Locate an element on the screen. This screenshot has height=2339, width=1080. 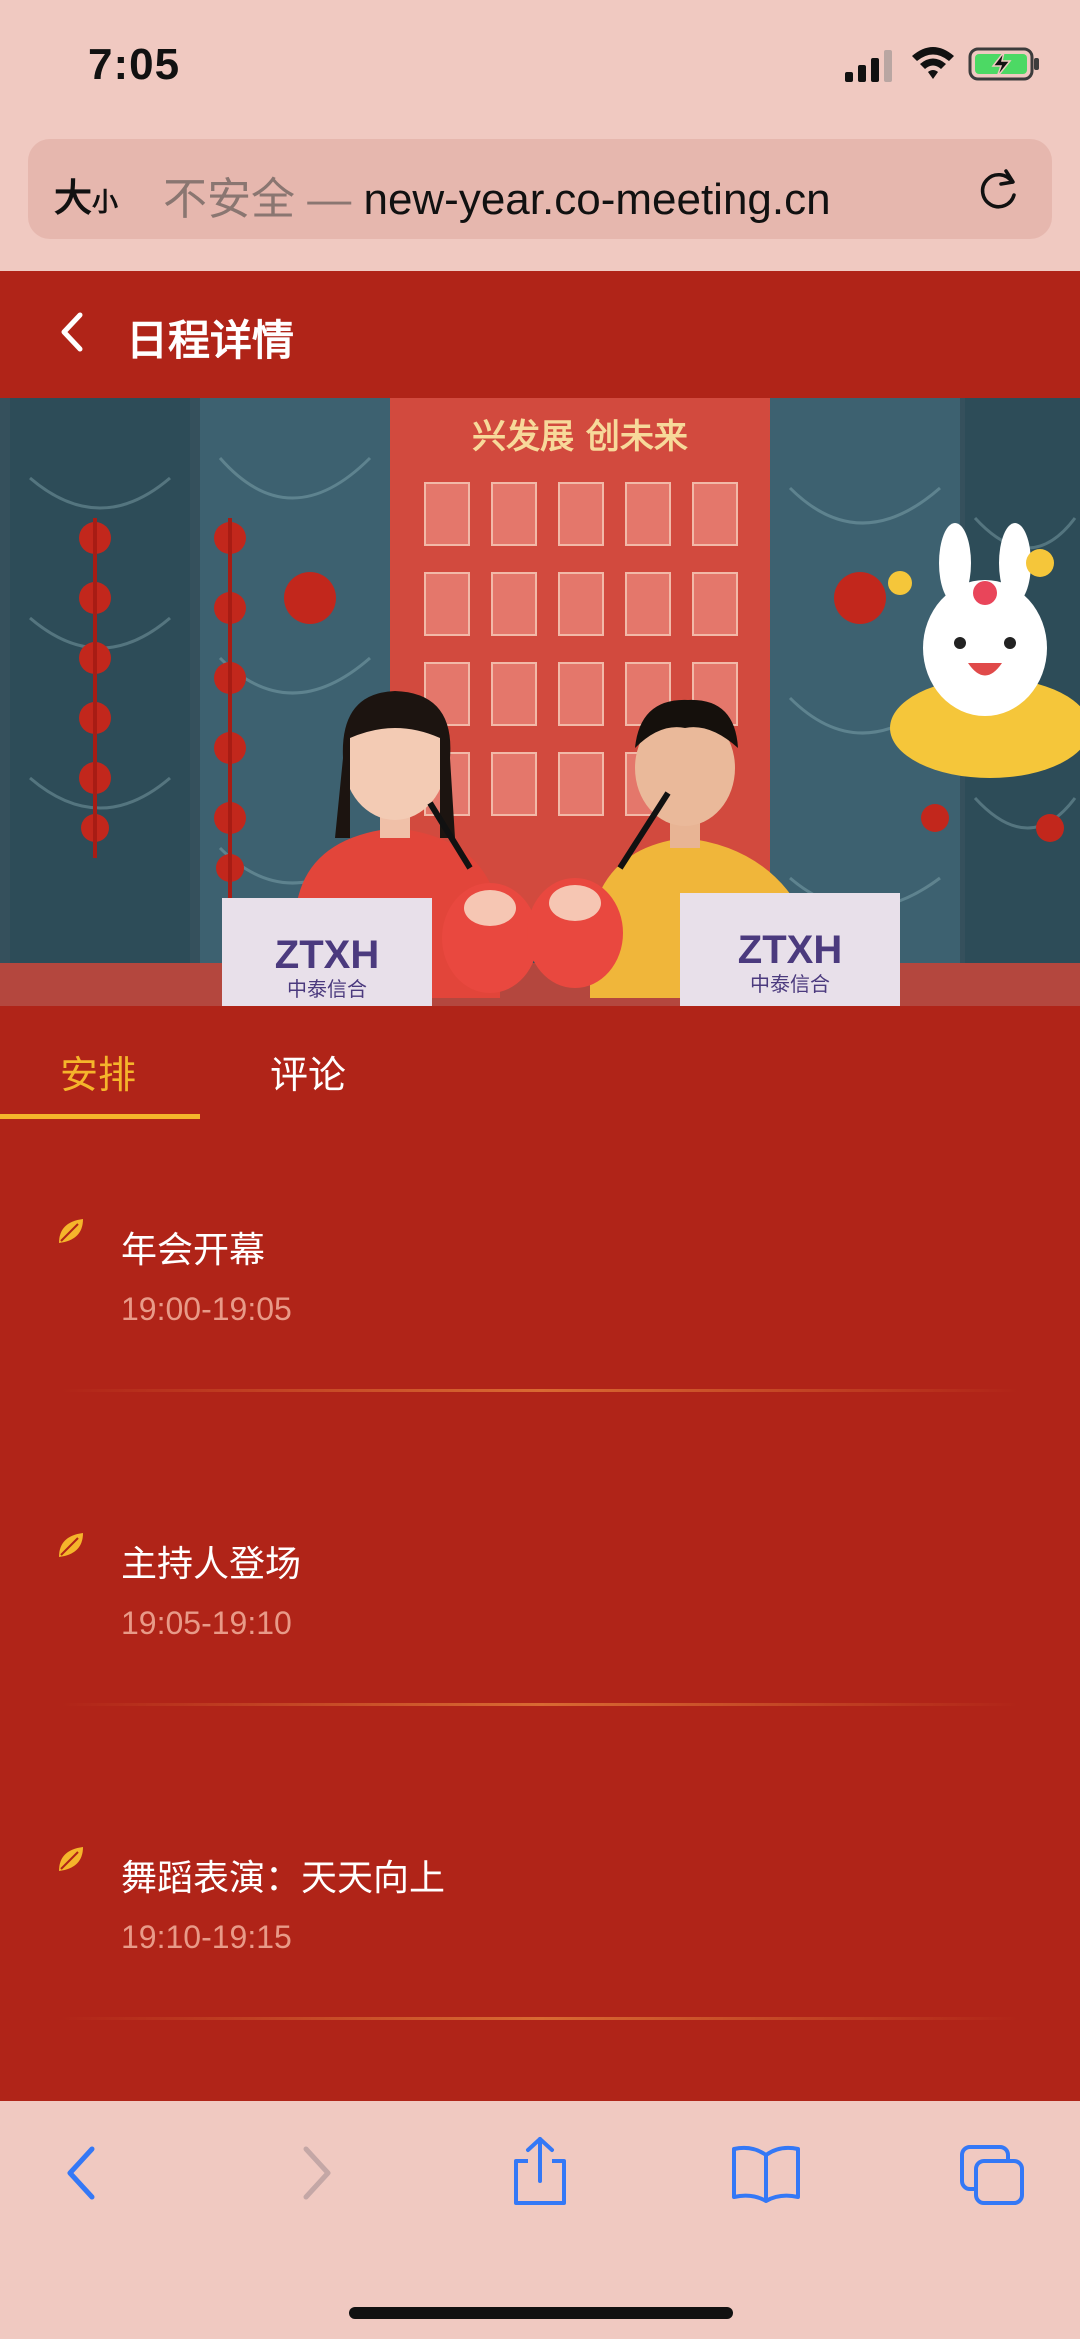
url-display: 不安全 — new-year.co-meeting.cn is located at coordinates (497, 195).